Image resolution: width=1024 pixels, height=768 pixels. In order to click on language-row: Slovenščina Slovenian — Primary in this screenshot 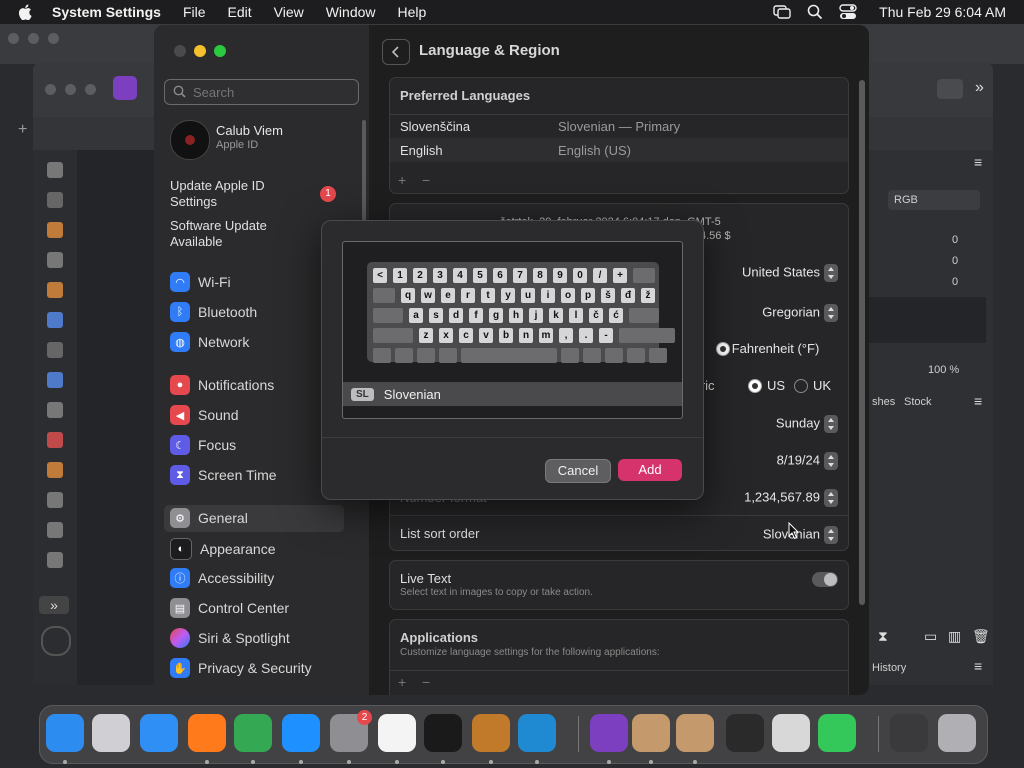, I will do `click(619, 126)`.